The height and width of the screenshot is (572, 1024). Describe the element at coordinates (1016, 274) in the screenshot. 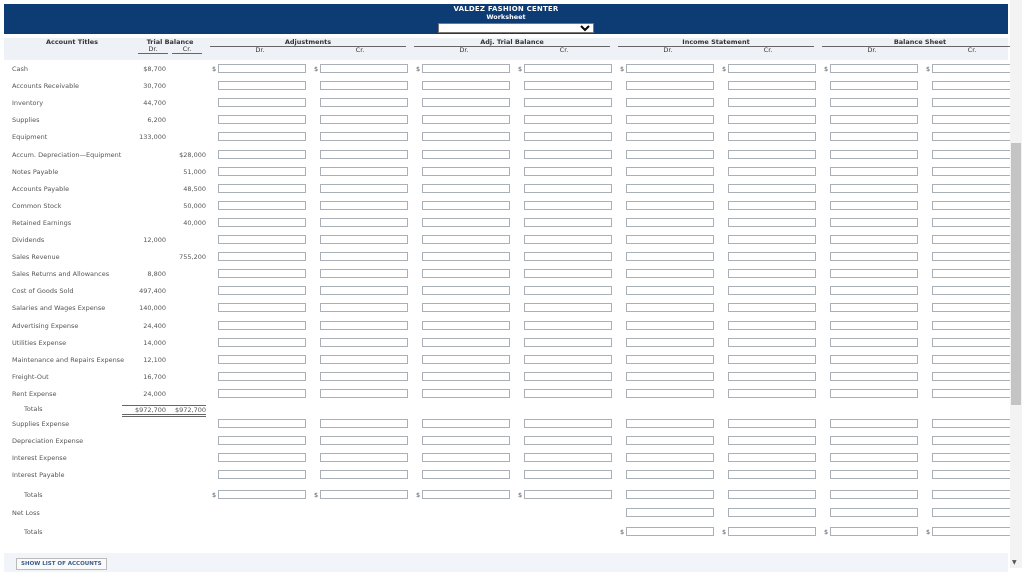

I see `scrollbar-thumb` at that location.